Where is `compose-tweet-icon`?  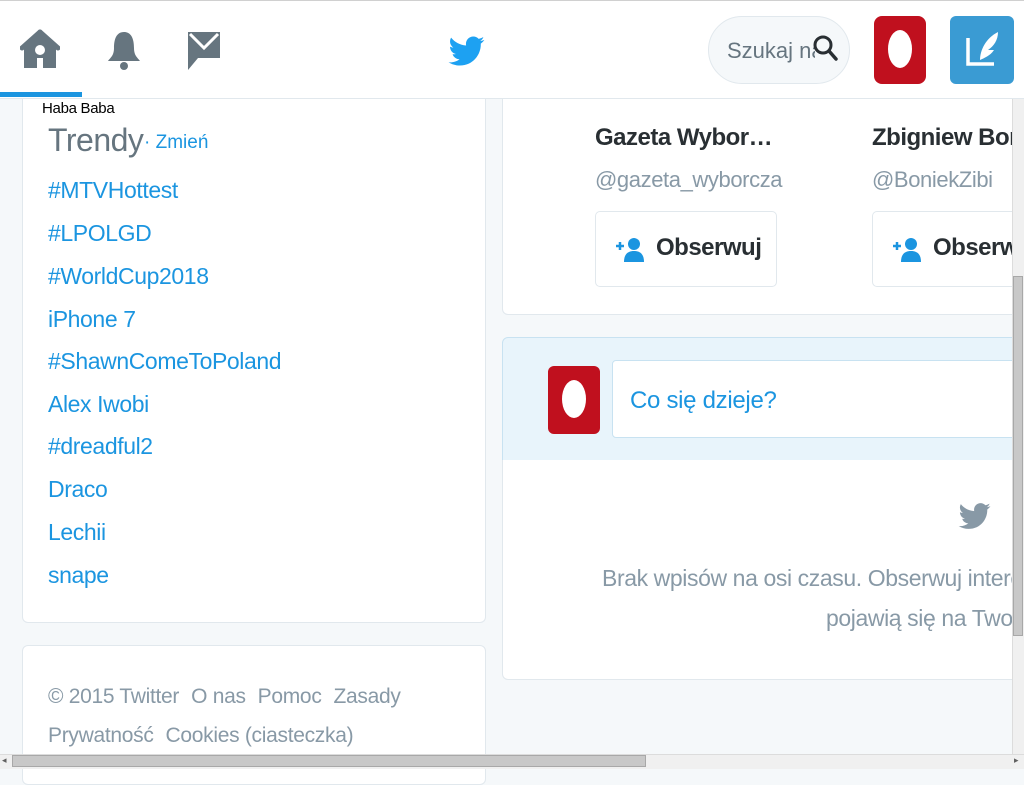 compose-tweet-icon is located at coordinates (982, 49).